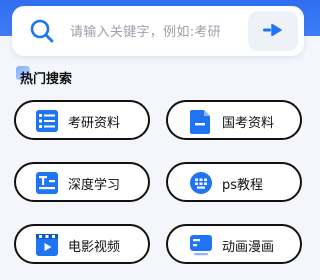 This screenshot has width=320, height=280. I want to click on text-document-icon, so click(47, 183).